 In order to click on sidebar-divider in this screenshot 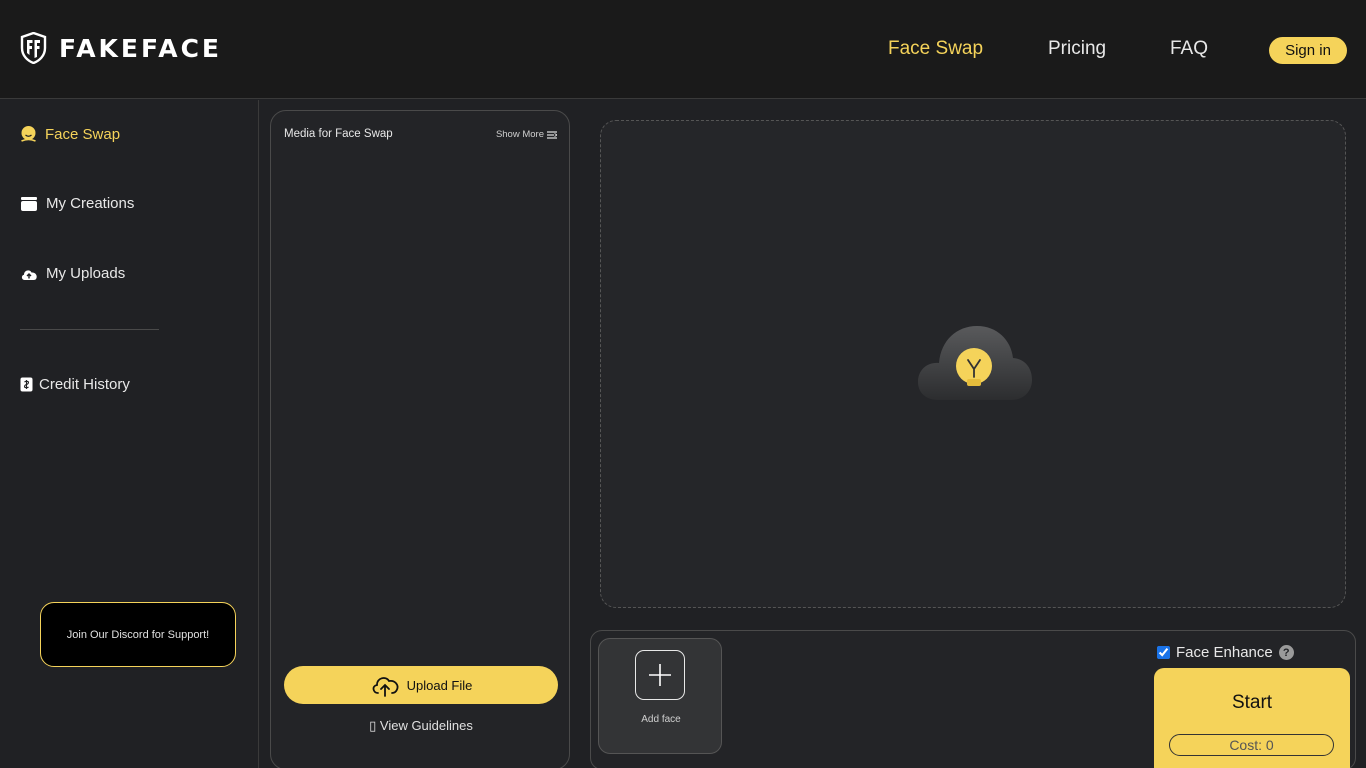, I will do `click(89, 329)`.